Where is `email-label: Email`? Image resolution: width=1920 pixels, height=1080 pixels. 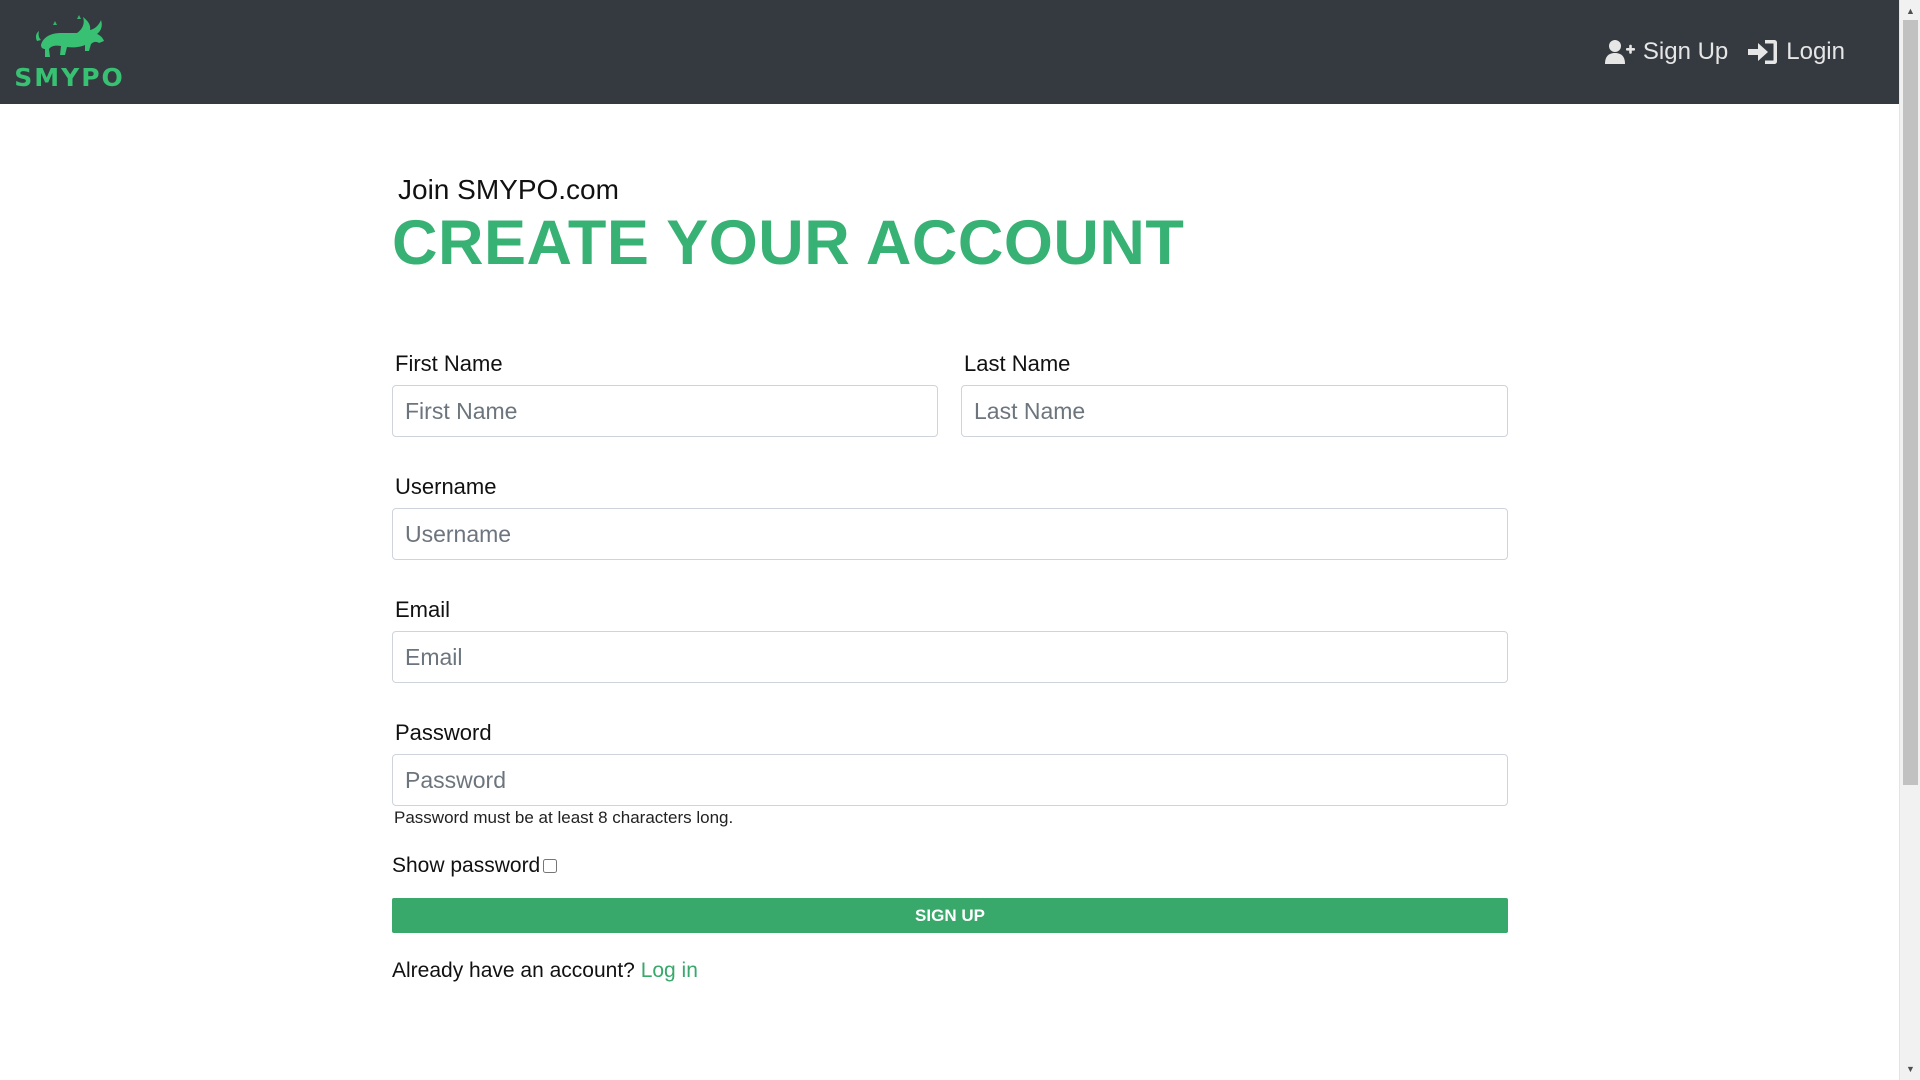
email-label: Email is located at coordinates (423, 609).